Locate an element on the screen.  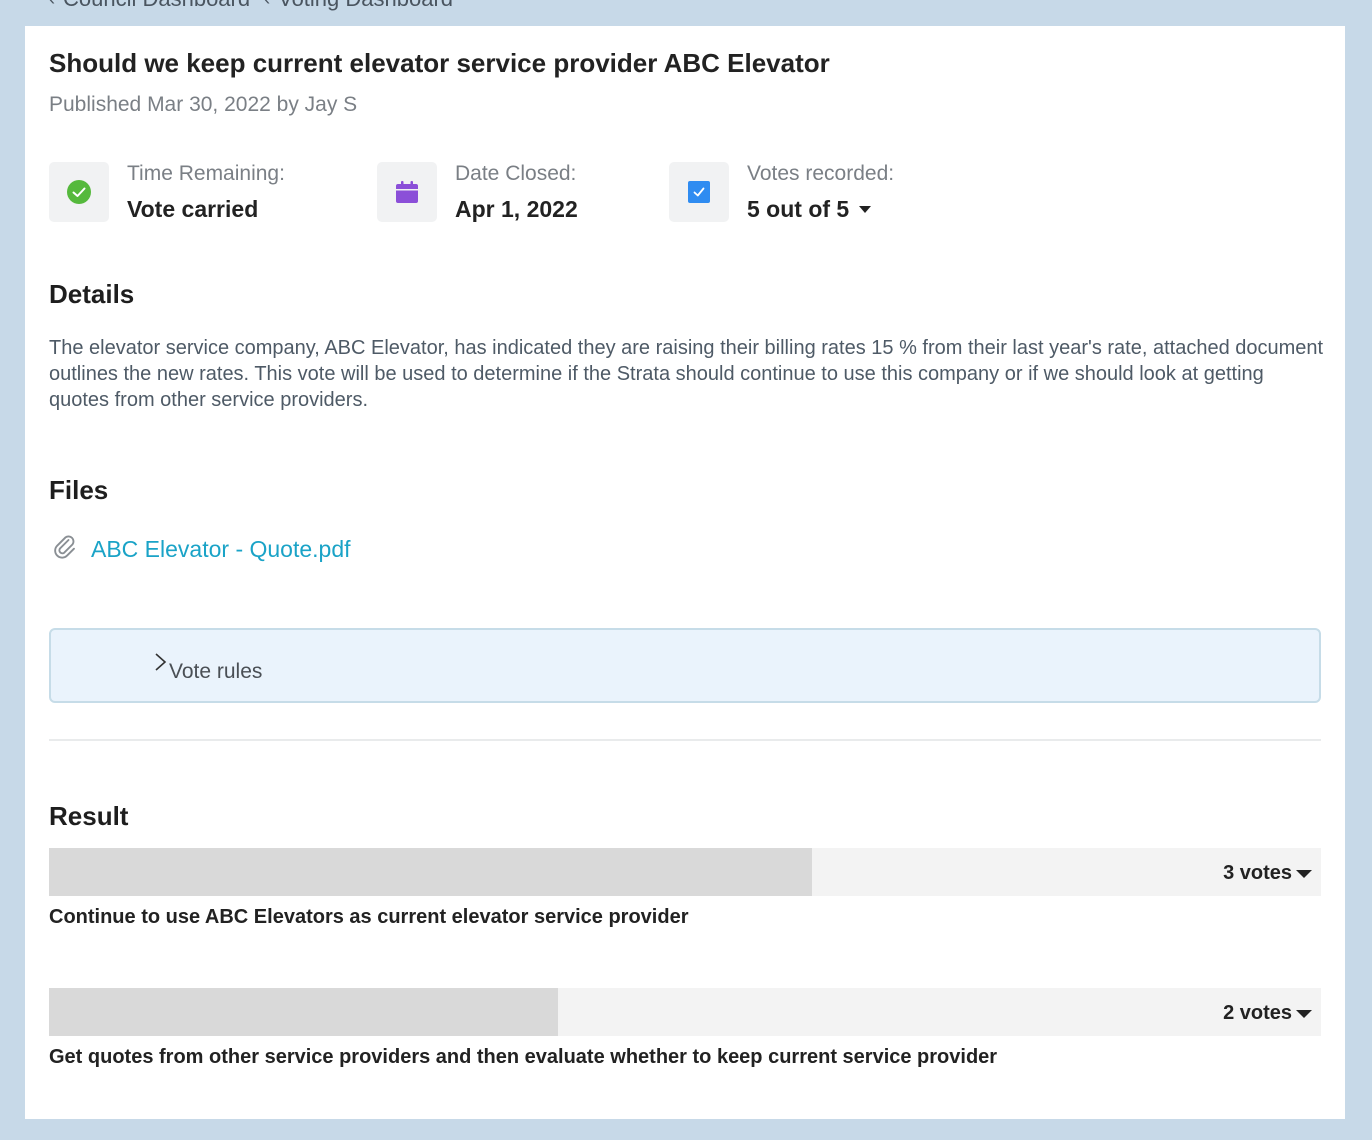
calendar-icon is located at coordinates (407, 192).